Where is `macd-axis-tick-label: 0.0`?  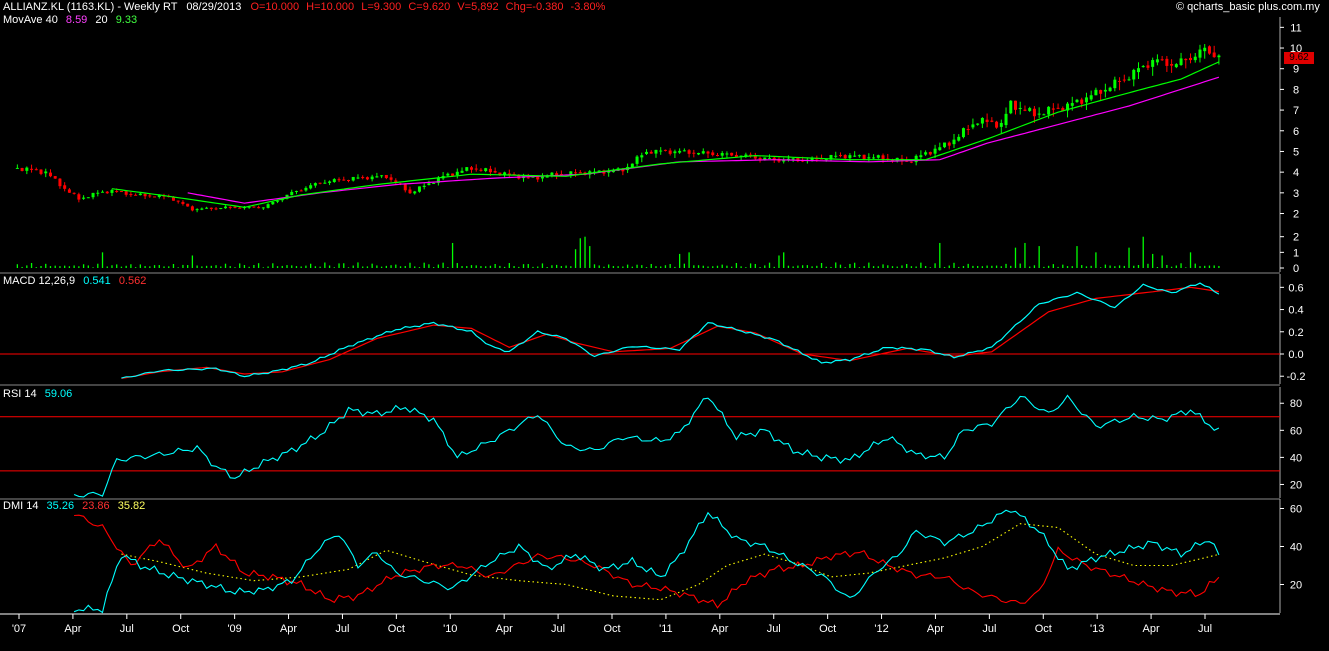
macd-axis-tick-label: 0.0 is located at coordinates (1295, 355).